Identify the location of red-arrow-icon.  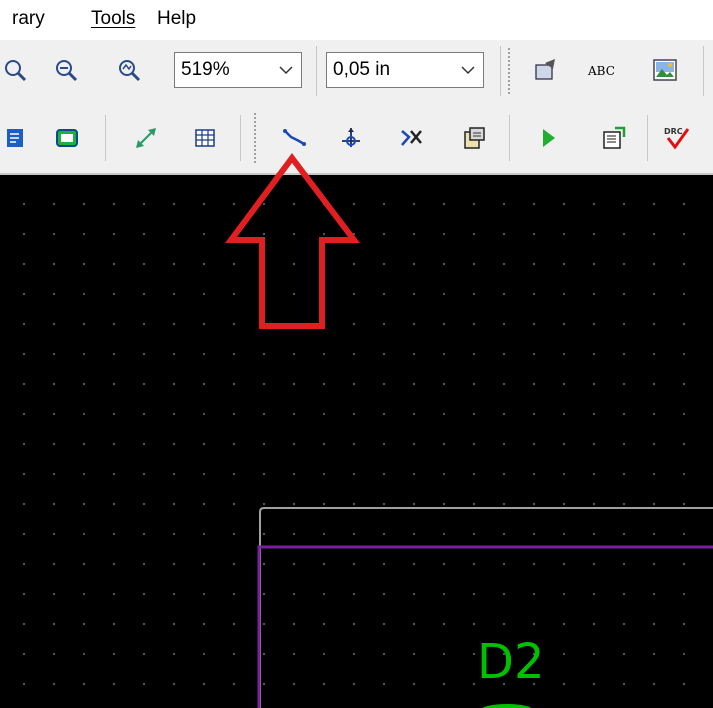
(293, 240).